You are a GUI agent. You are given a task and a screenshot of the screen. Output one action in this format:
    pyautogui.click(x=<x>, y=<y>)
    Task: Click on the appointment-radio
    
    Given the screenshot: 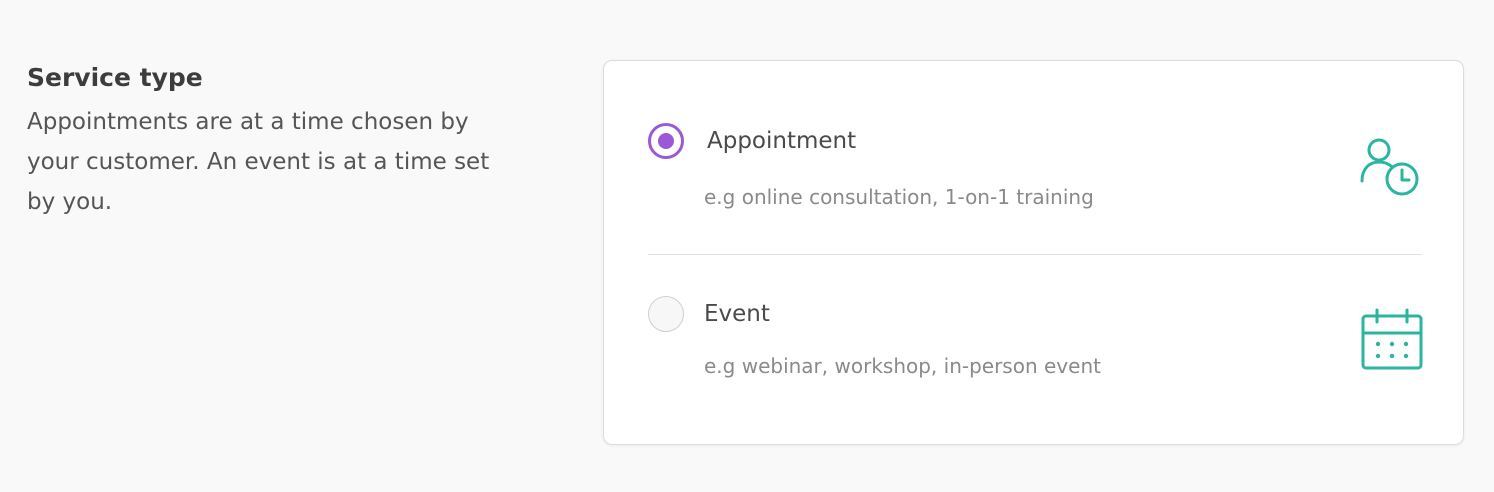 What is the action you would take?
    pyautogui.click(x=666, y=141)
    